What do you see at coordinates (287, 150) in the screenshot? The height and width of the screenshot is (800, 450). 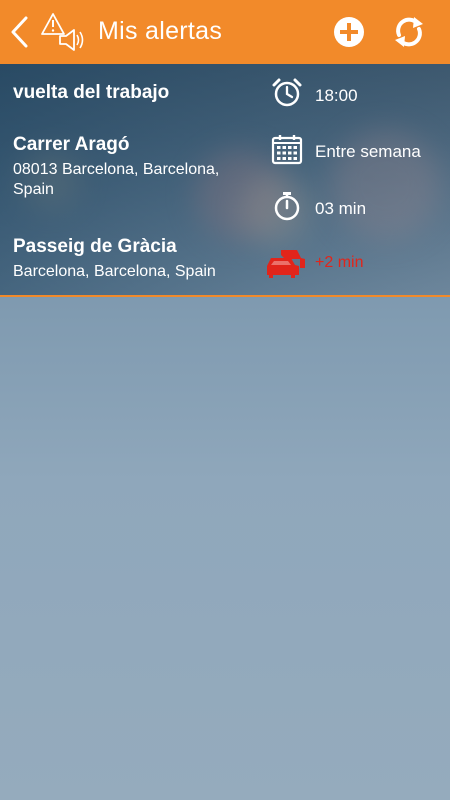 I see `calendar-icon` at bounding box center [287, 150].